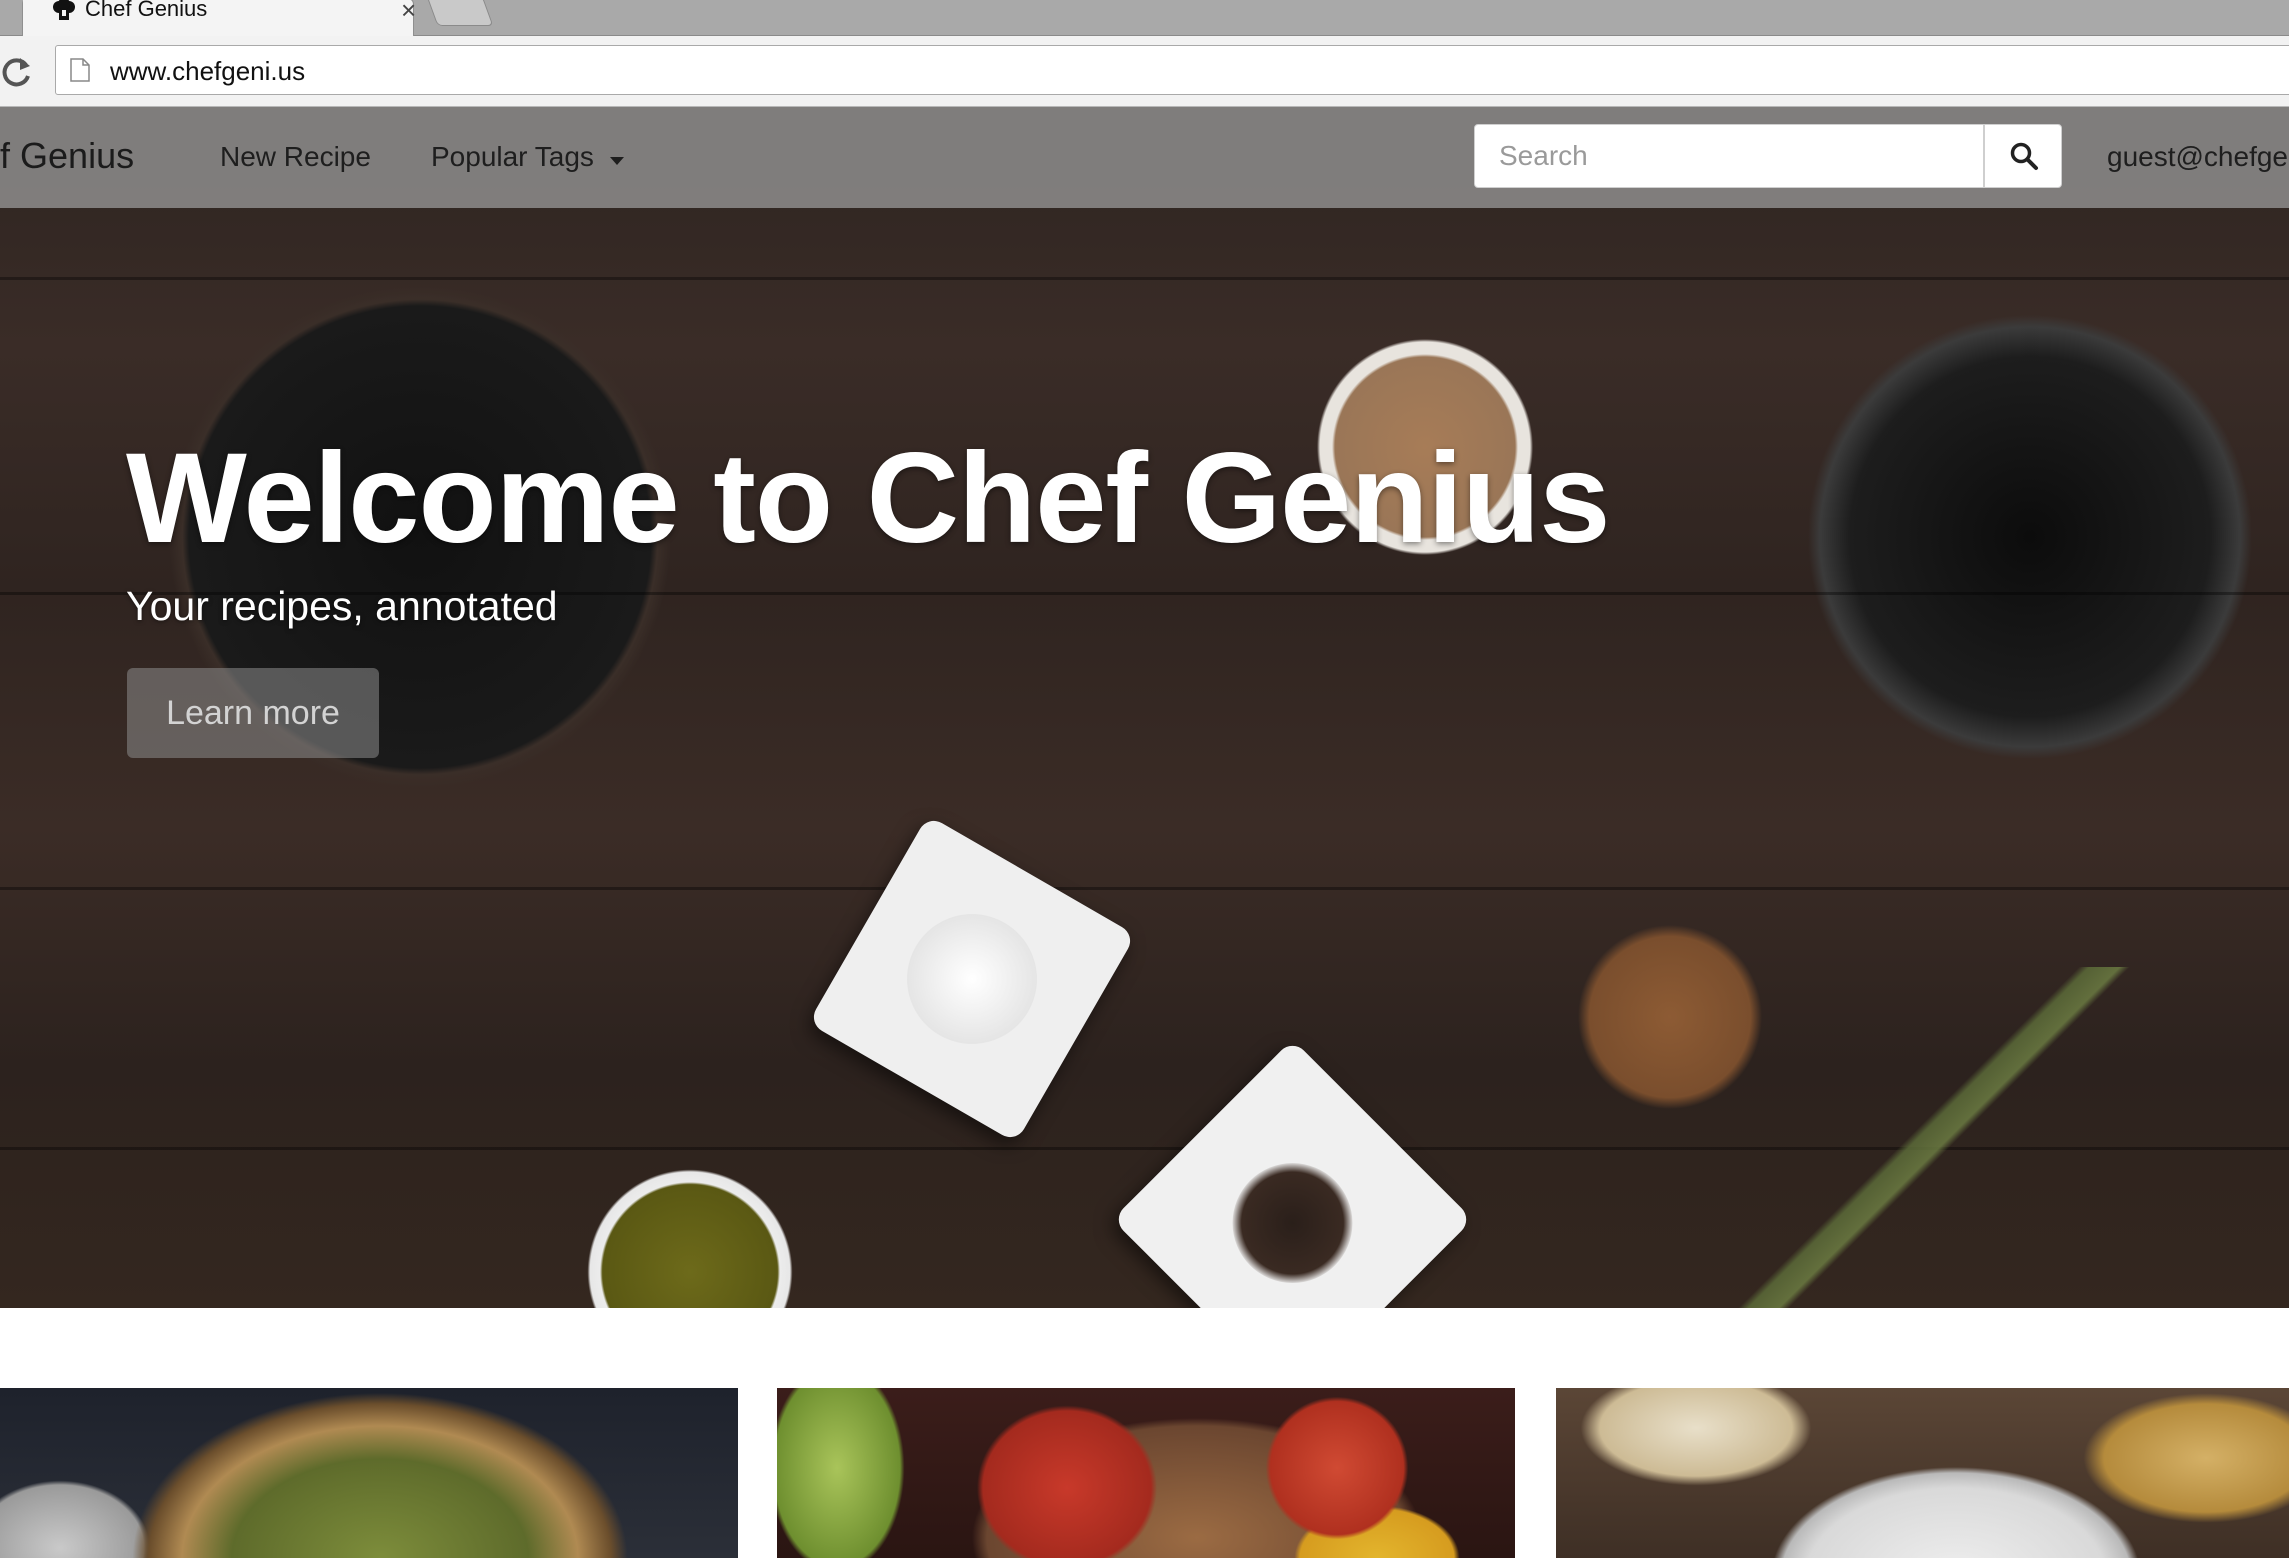 This screenshot has width=2289, height=1558. What do you see at coordinates (1729, 156) in the screenshot?
I see `search-input` at bounding box center [1729, 156].